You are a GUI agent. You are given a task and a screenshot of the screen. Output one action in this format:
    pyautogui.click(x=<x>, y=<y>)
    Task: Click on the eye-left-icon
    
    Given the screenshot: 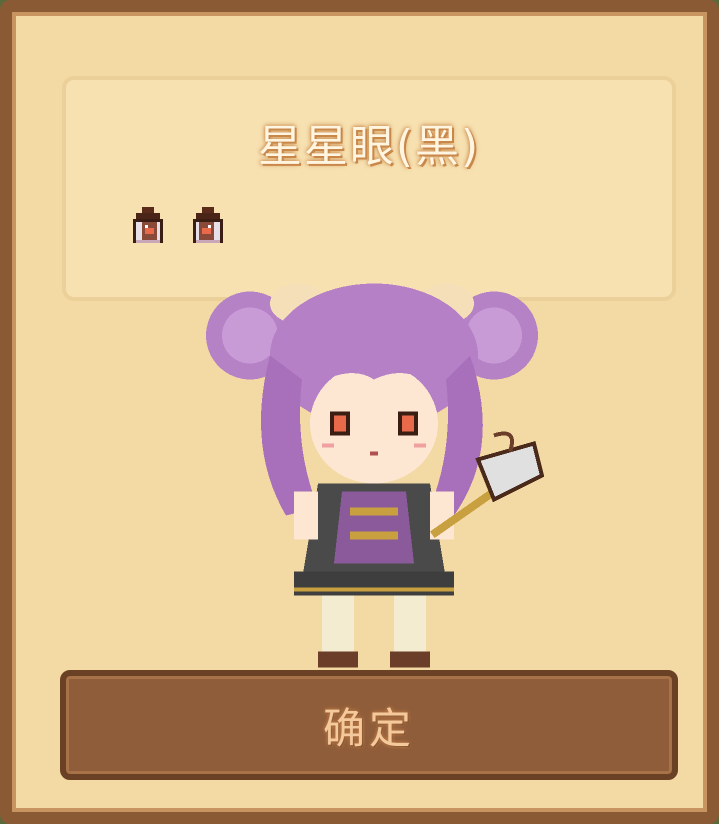 What is the action you would take?
    pyautogui.click(x=148, y=225)
    